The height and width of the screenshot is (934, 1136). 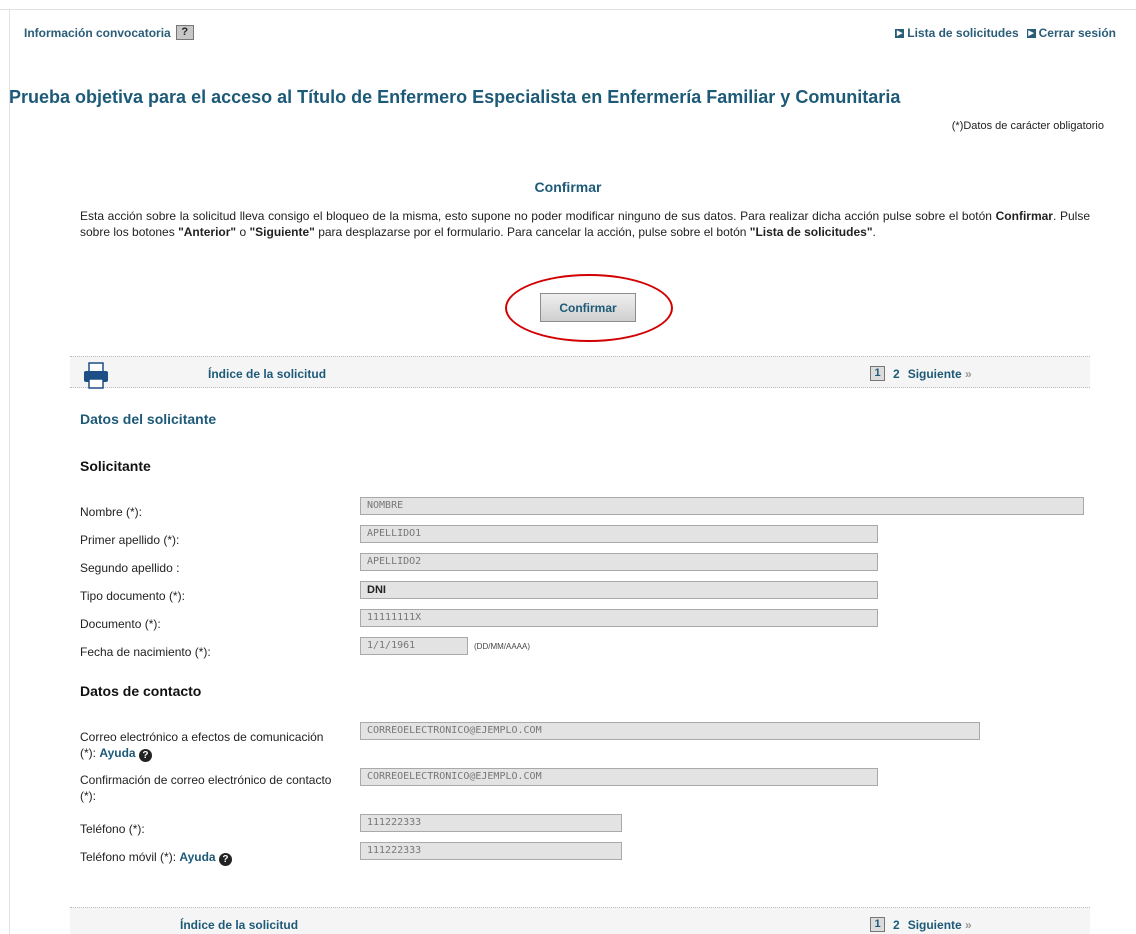 What do you see at coordinates (589, 308) in the screenshot?
I see `highlight-circle` at bounding box center [589, 308].